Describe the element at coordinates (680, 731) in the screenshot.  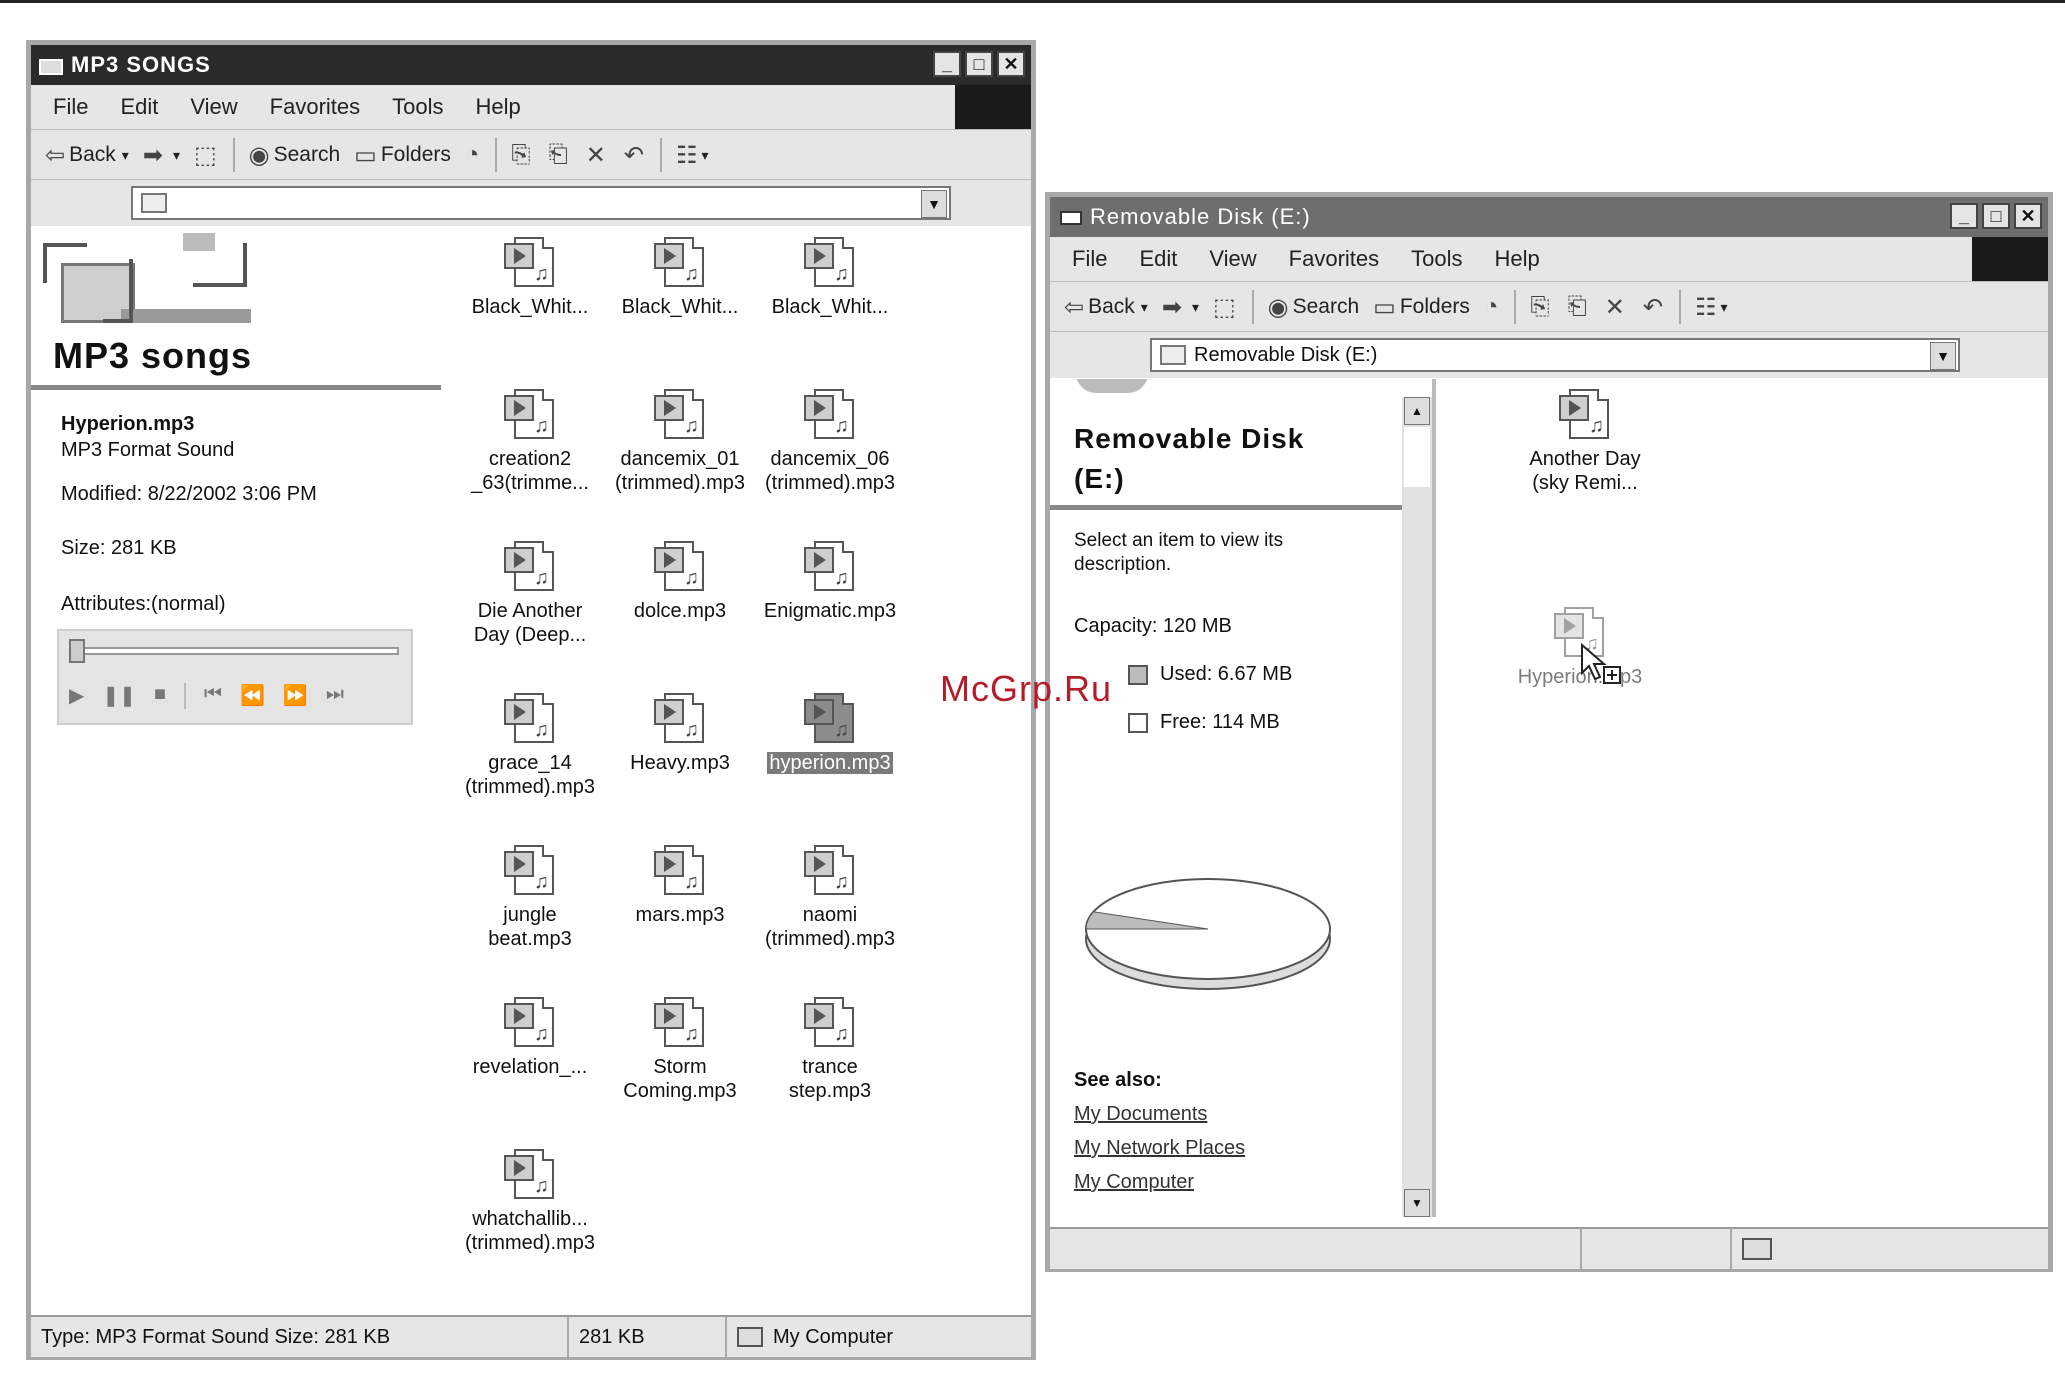
I see `file-item: ♫ Heavy.mp3` at that location.